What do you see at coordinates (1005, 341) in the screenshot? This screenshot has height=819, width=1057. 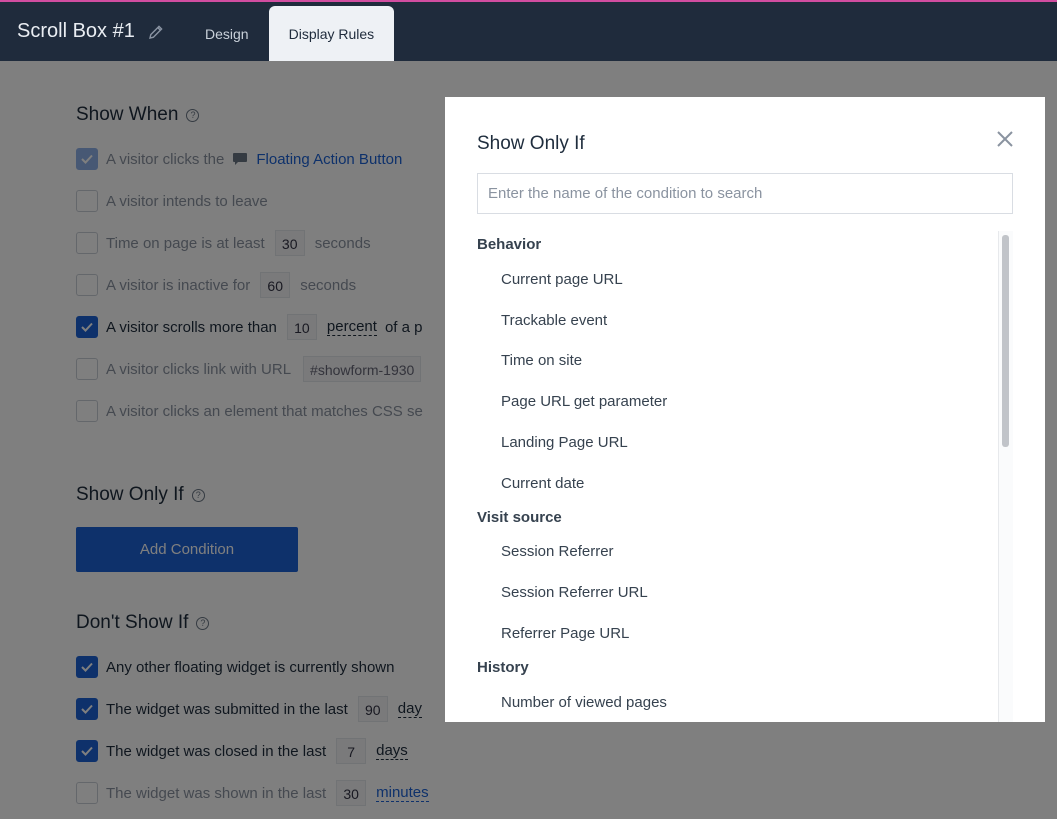 I see `scrollbar-thumb` at bounding box center [1005, 341].